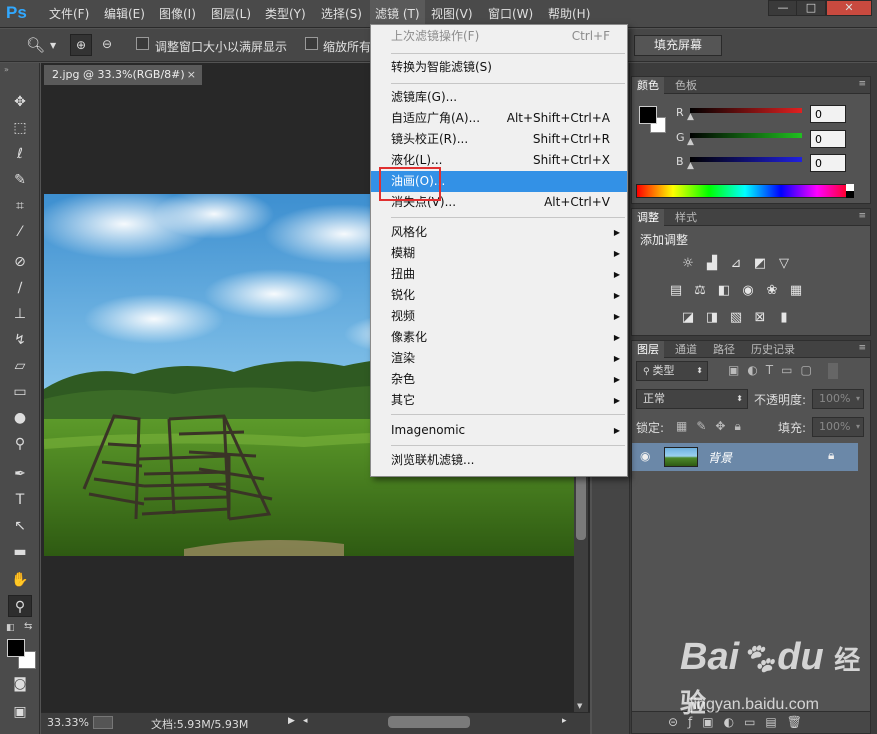  Describe the element at coordinates (37, 46) in the screenshot. I see `zoom-tool-icon: 🔍︎` at that location.